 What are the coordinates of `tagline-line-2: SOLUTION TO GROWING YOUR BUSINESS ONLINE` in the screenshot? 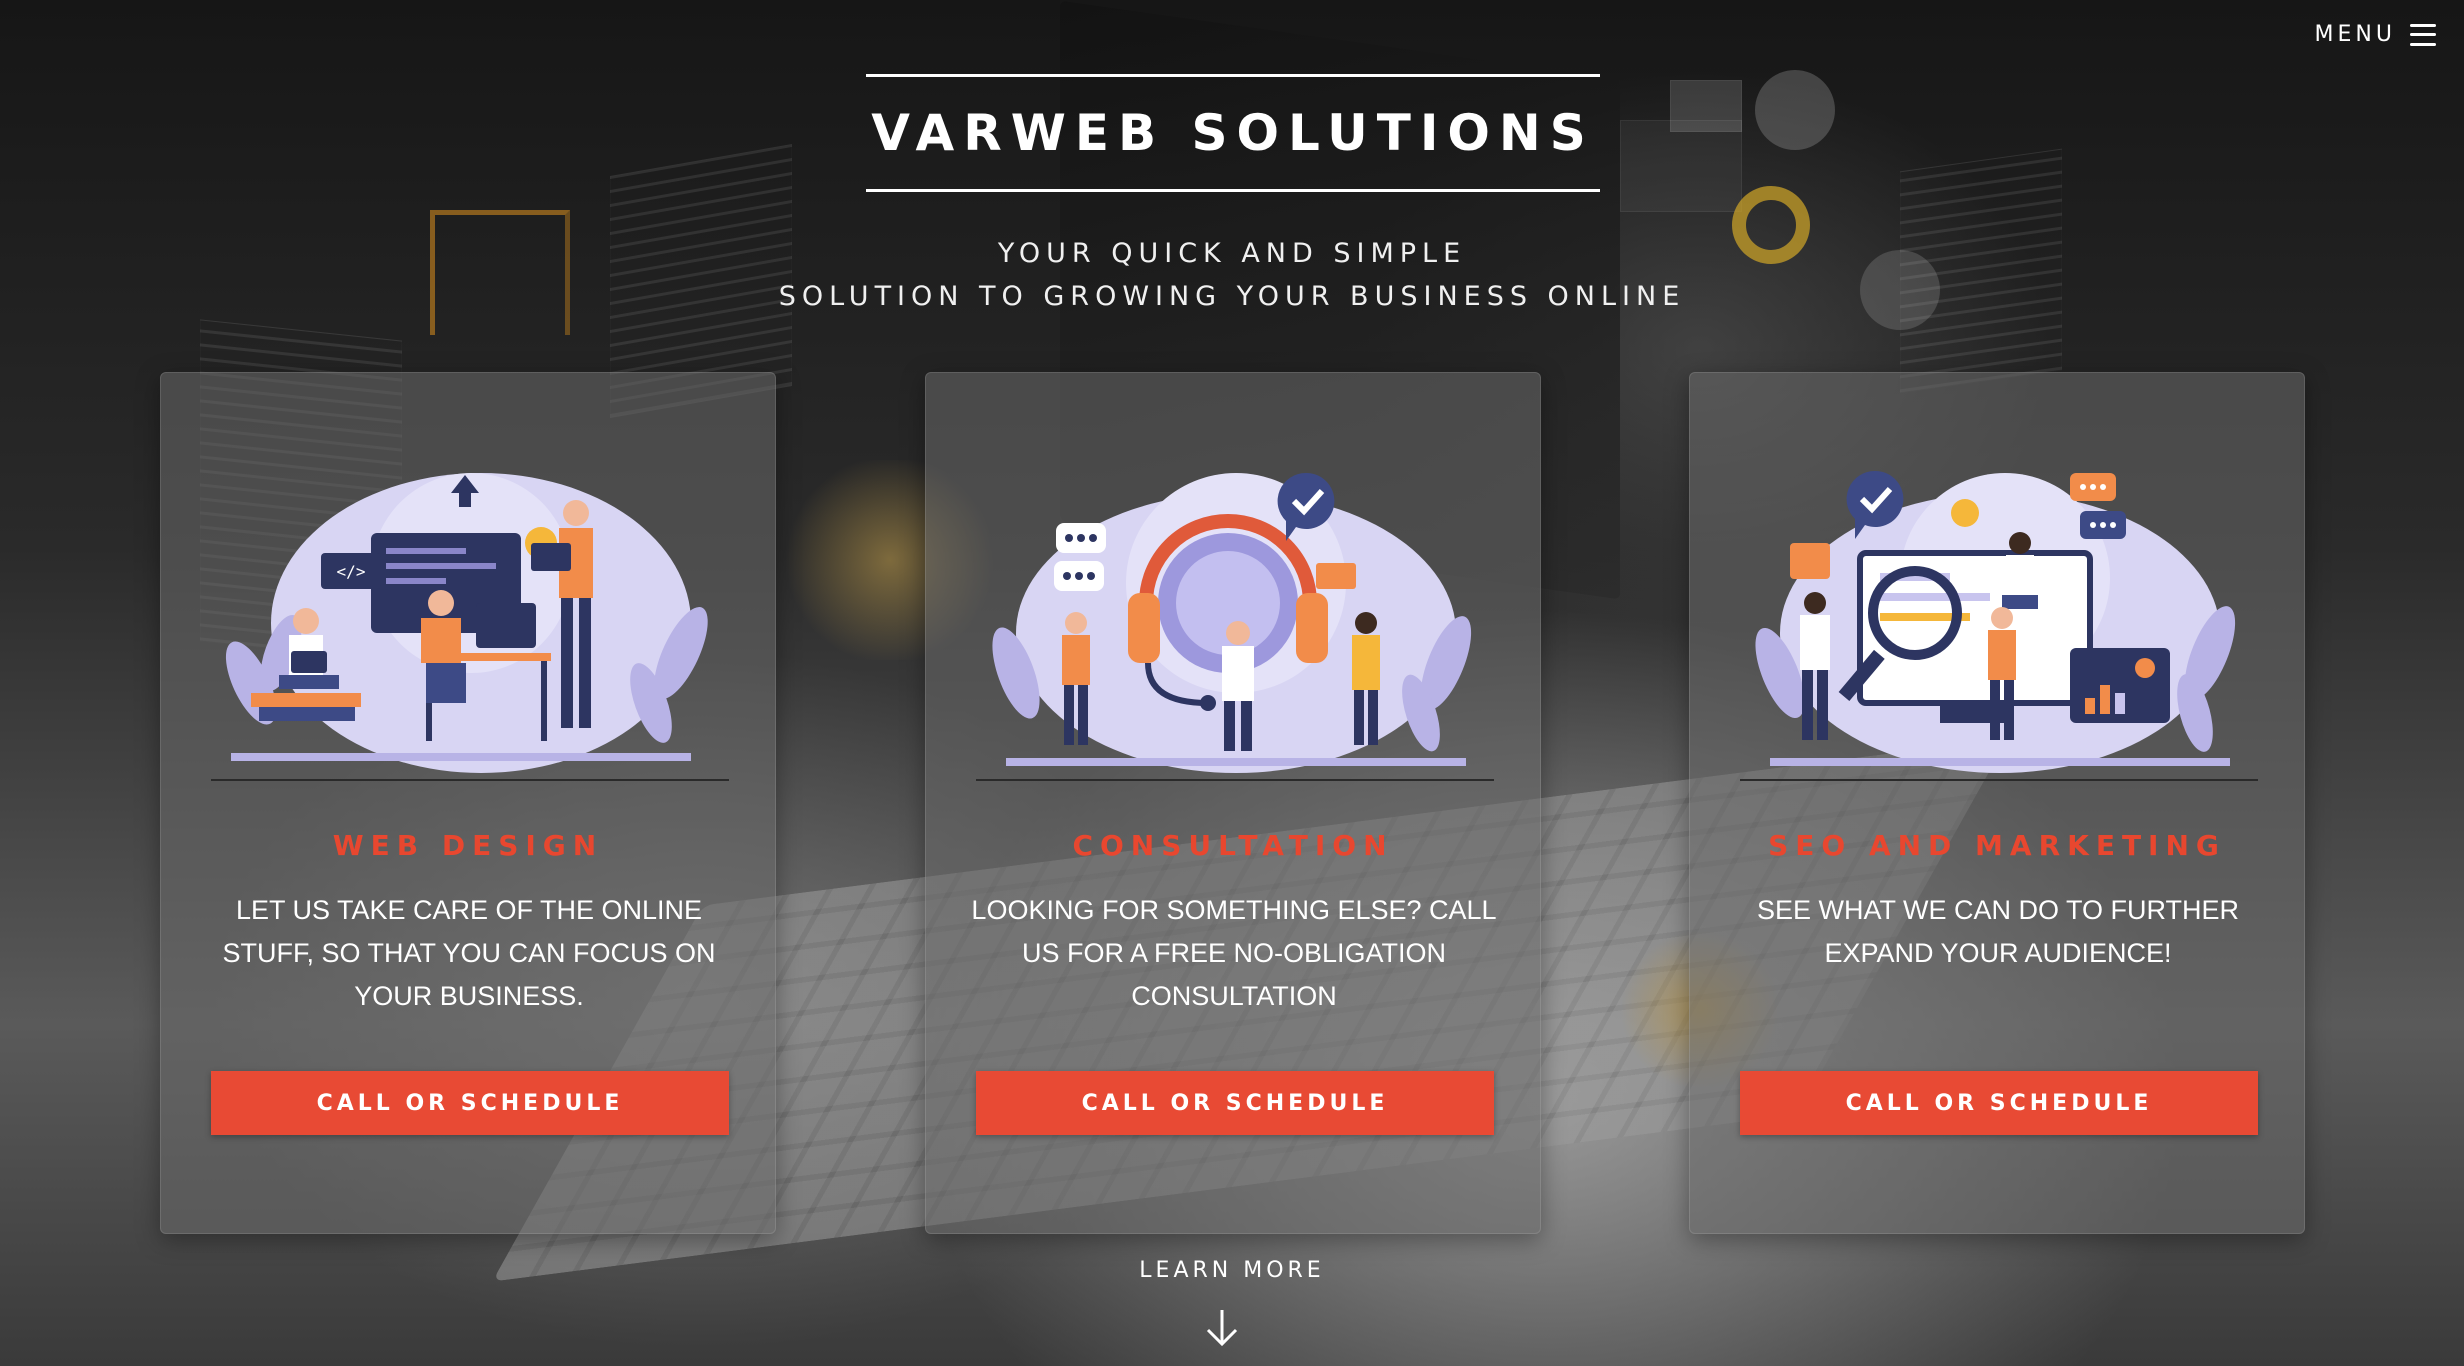 It's located at (1232, 296).